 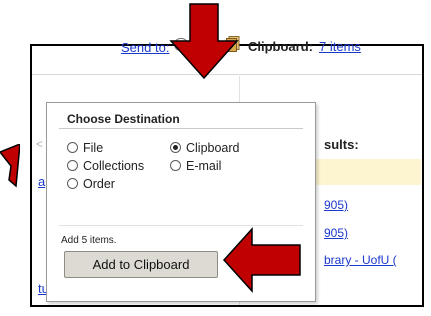 What do you see at coordinates (341, 144) in the screenshot?
I see `results-heading-fragment: sults:` at bounding box center [341, 144].